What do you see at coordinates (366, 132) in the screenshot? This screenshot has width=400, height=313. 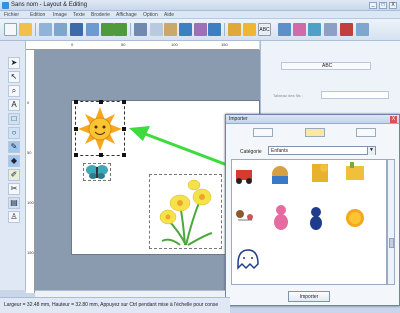 I see `import-source-card-button` at bounding box center [366, 132].